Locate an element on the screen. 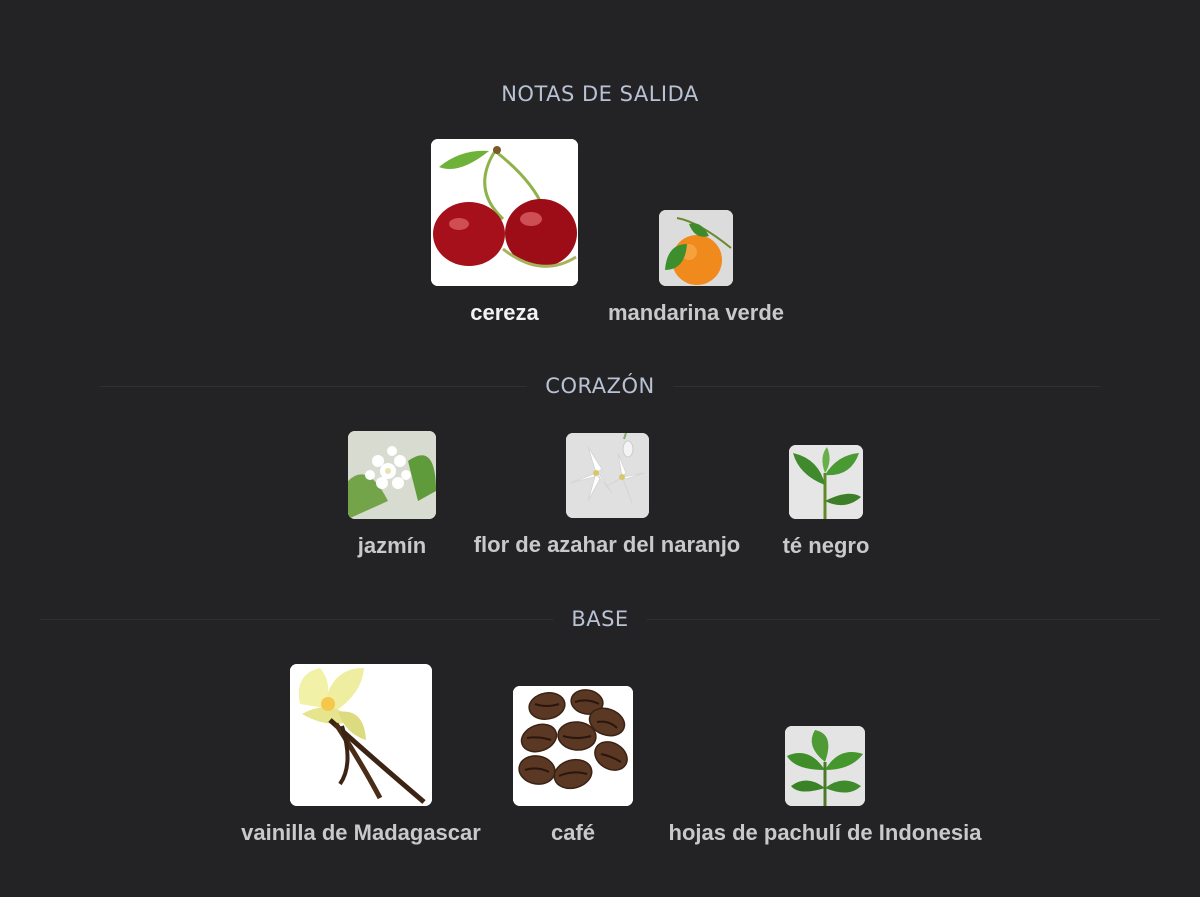 The height and width of the screenshot is (897, 1200). note-label: hojas de pachulí de Indonesia is located at coordinates (825, 832).